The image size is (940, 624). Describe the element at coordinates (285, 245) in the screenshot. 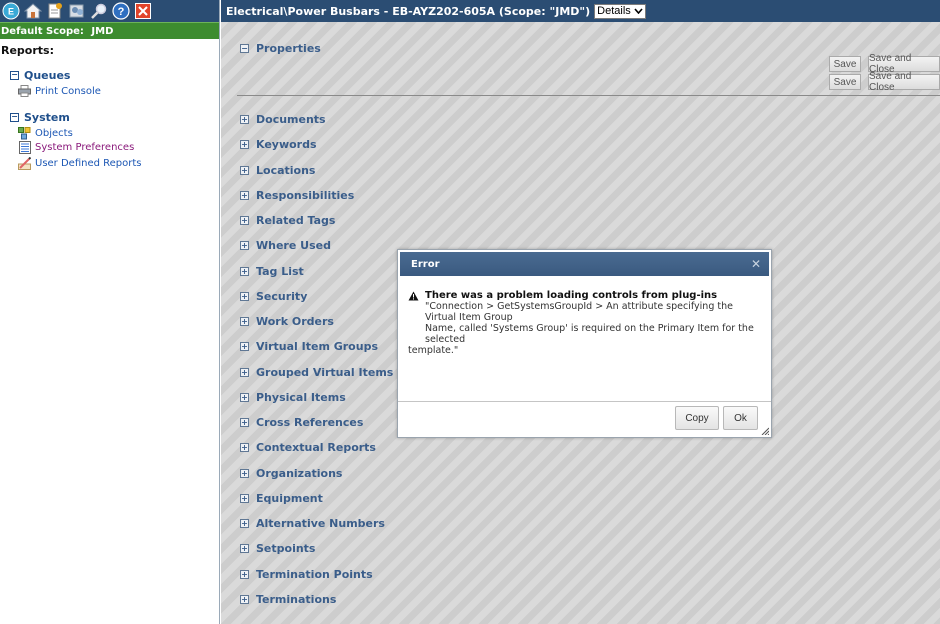

I see `section-where-used: + Where Used` at that location.